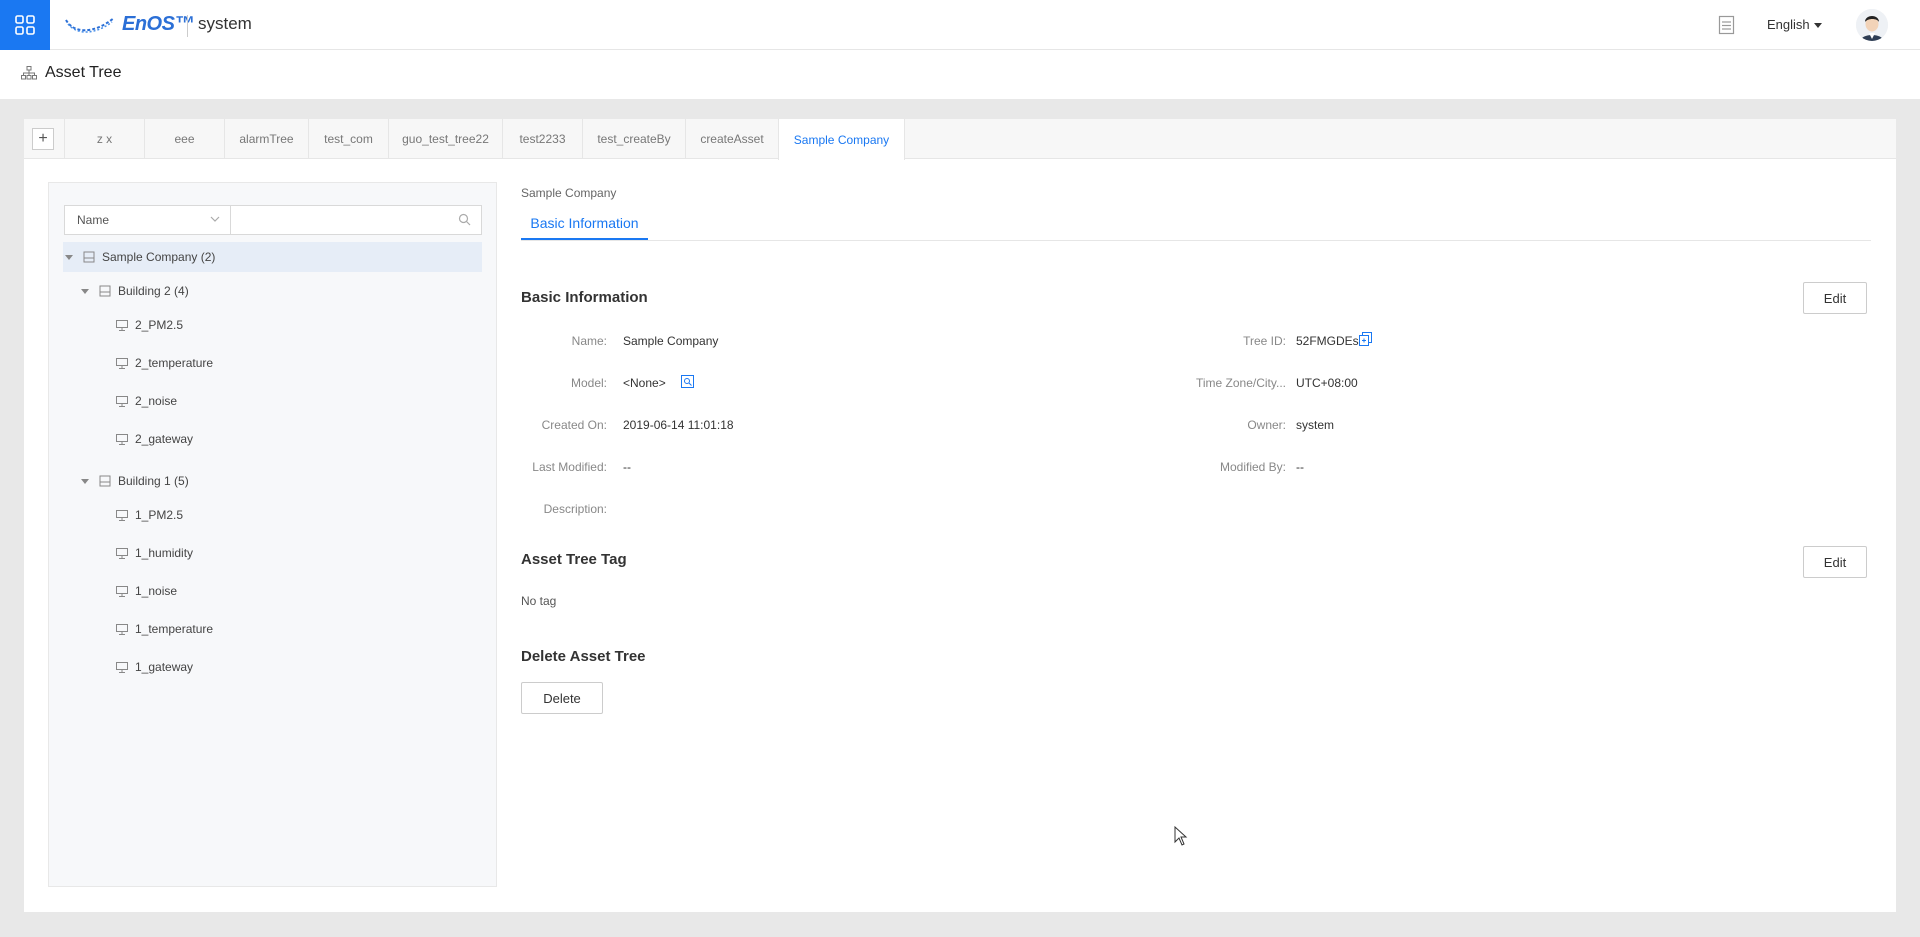 The height and width of the screenshot is (937, 1920). Describe the element at coordinates (164, 667) in the screenshot. I see `tree-node-label: 1_gateway` at that location.